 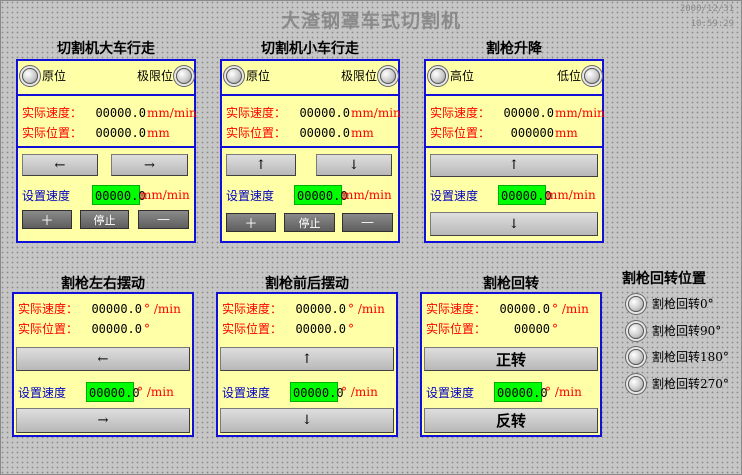 What do you see at coordinates (307, 359) in the screenshot?
I see `swing-forward-button: ↑` at bounding box center [307, 359].